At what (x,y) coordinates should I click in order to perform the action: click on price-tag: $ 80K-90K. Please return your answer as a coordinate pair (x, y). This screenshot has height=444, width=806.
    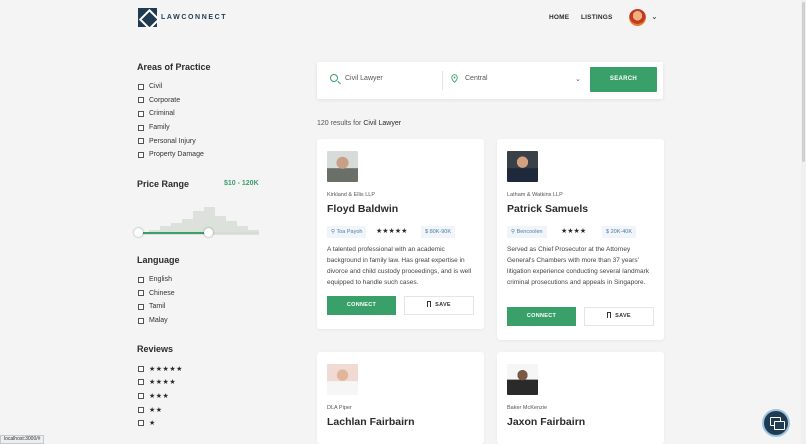
    Looking at the image, I should click on (438, 232).